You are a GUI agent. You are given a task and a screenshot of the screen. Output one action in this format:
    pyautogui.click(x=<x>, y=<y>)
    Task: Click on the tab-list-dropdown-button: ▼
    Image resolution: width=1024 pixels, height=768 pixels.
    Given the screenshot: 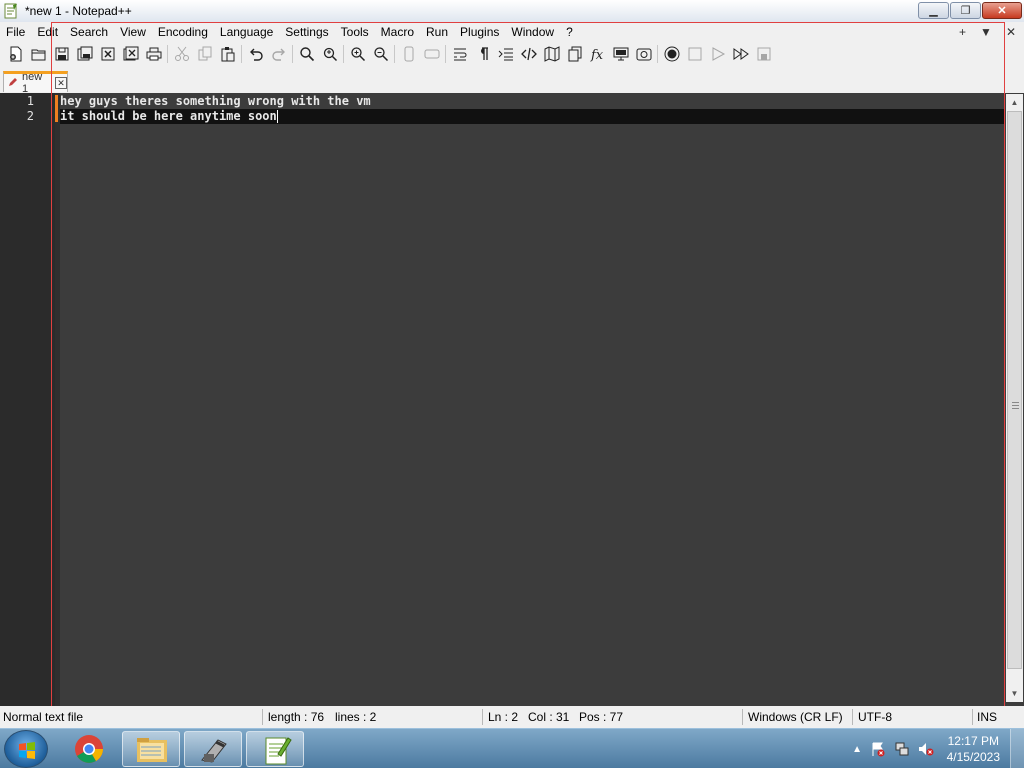 What is the action you would take?
    pyautogui.click(x=986, y=32)
    